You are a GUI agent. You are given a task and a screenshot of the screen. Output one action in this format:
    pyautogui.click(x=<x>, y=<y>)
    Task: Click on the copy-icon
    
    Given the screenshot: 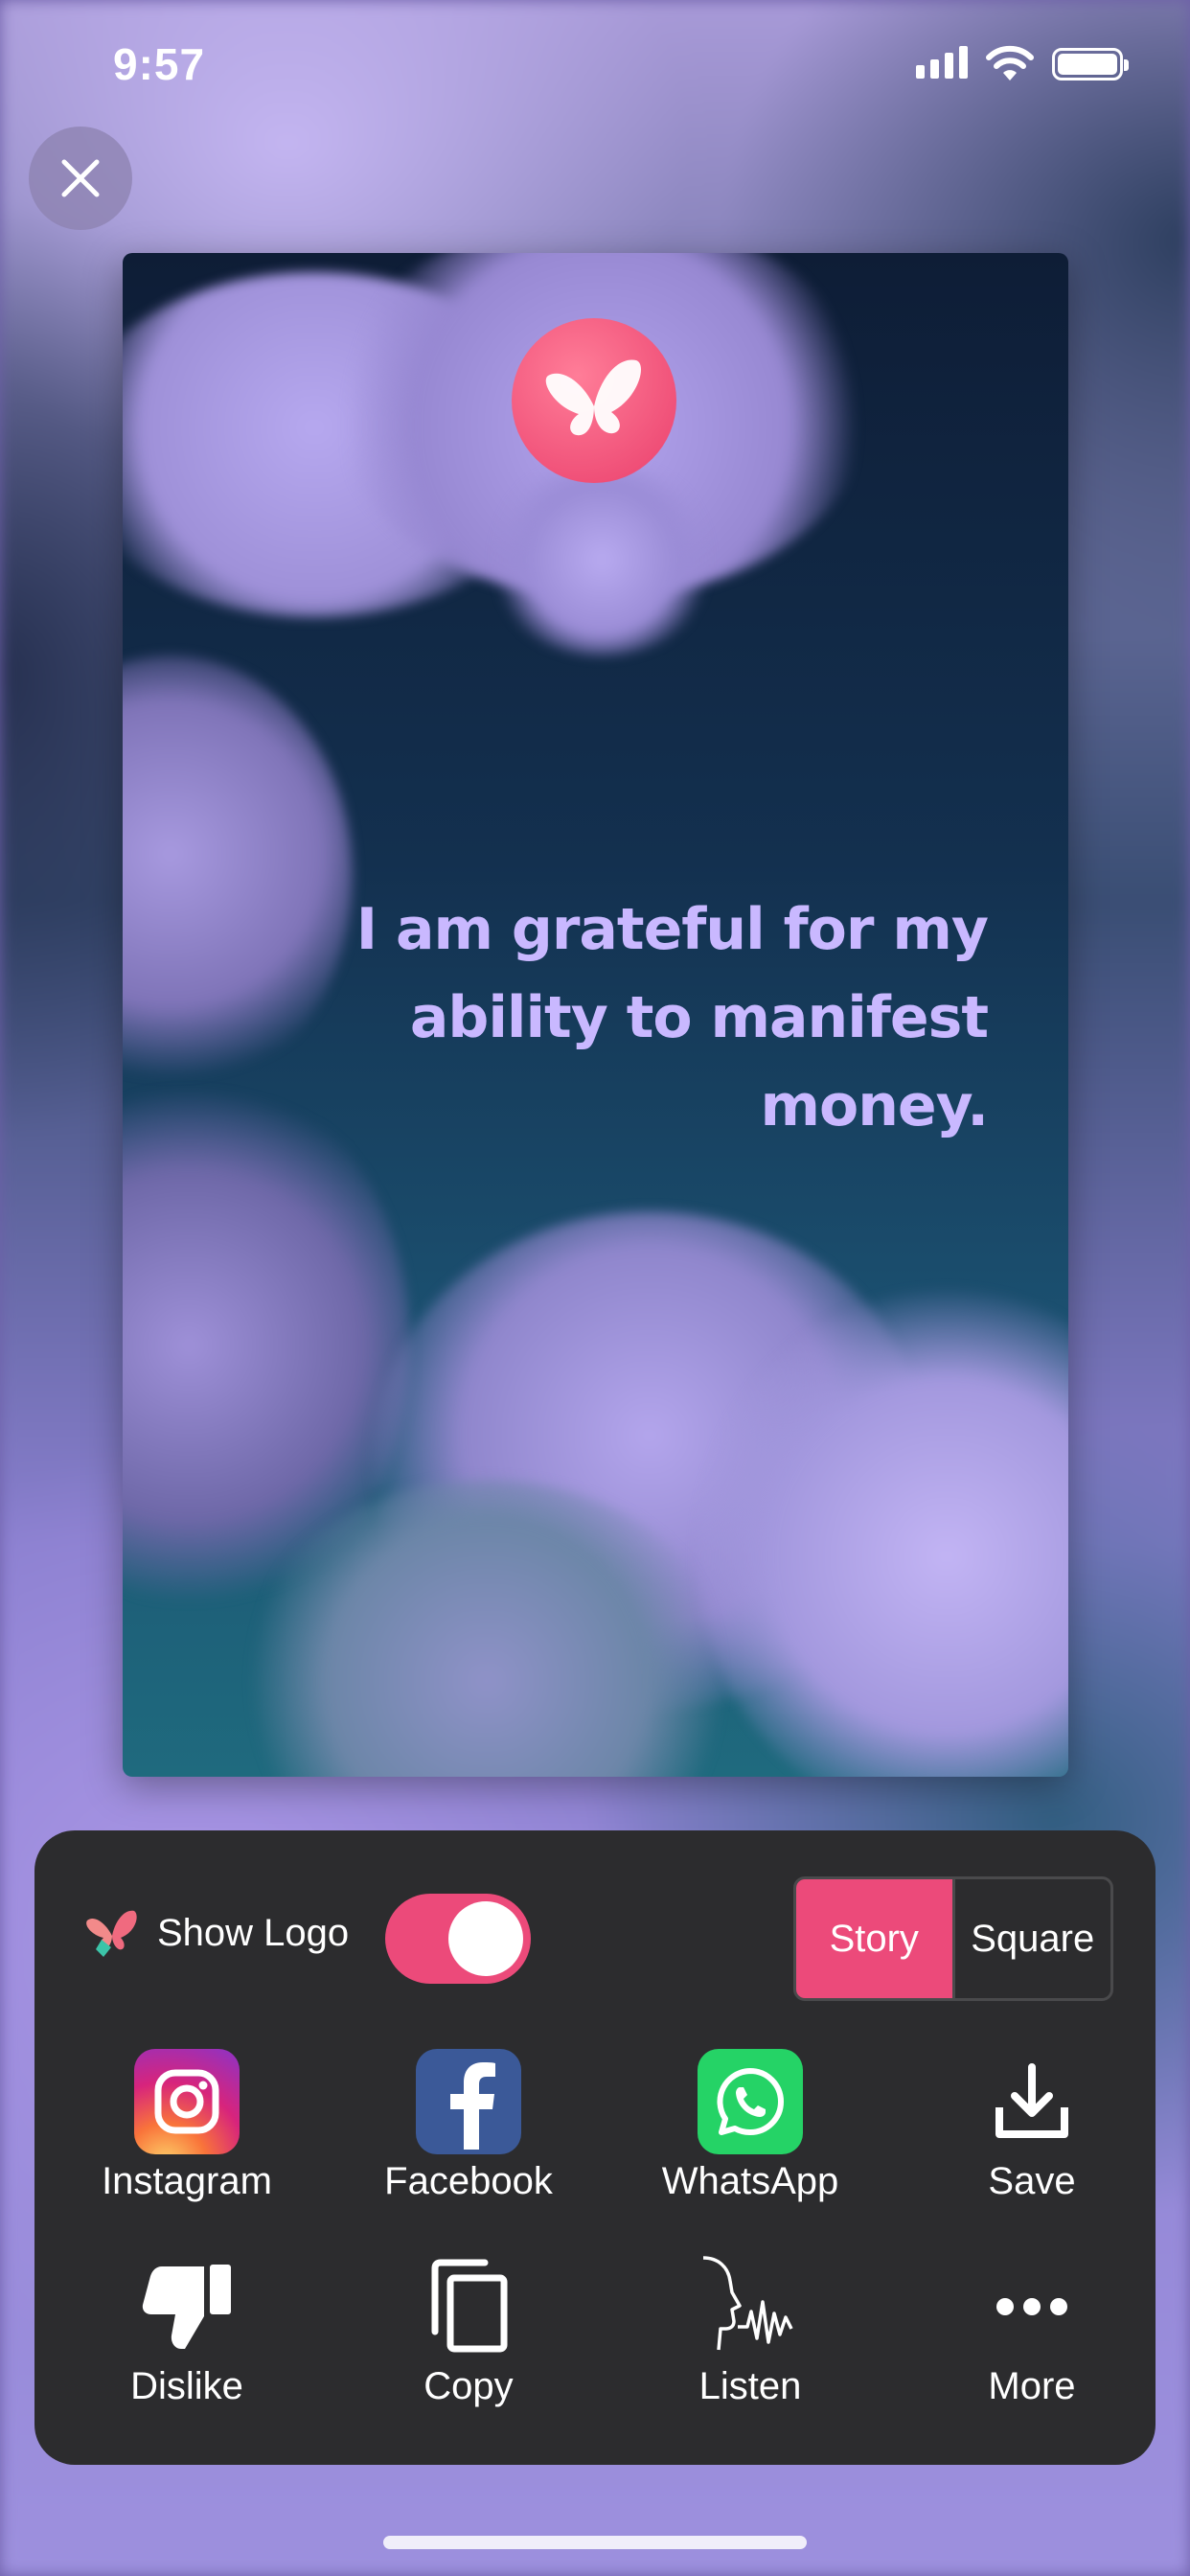 What is the action you would take?
    pyautogui.click(x=468, y=2306)
    